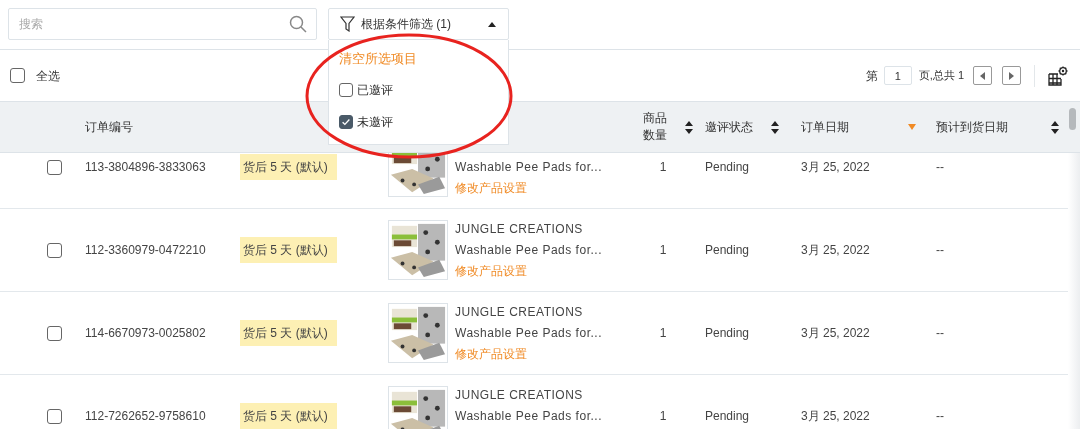 The width and height of the screenshot is (1080, 429). What do you see at coordinates (145, 250) in the screenshot?
I see `order-number: 112-3360979-0472210` at bounding box center [145, 250].